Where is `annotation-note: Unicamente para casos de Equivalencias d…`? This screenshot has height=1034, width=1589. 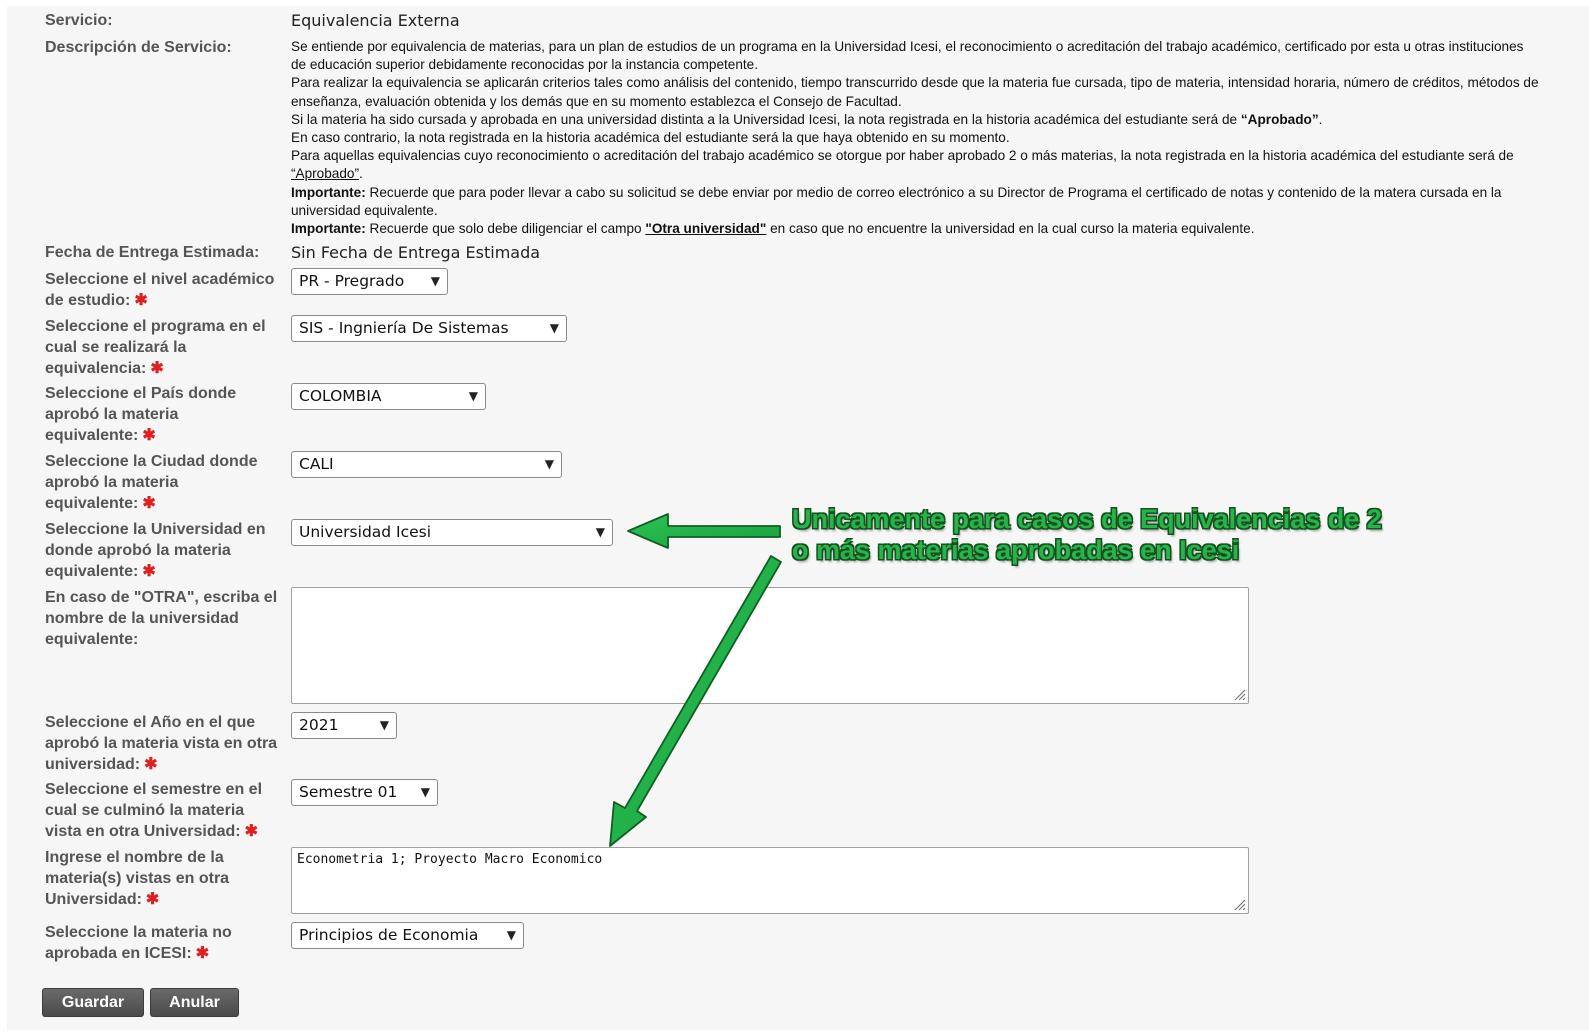 annotation-note: Unicamente para casos de Equivalencias d… is located at coordinates (1087, 535).